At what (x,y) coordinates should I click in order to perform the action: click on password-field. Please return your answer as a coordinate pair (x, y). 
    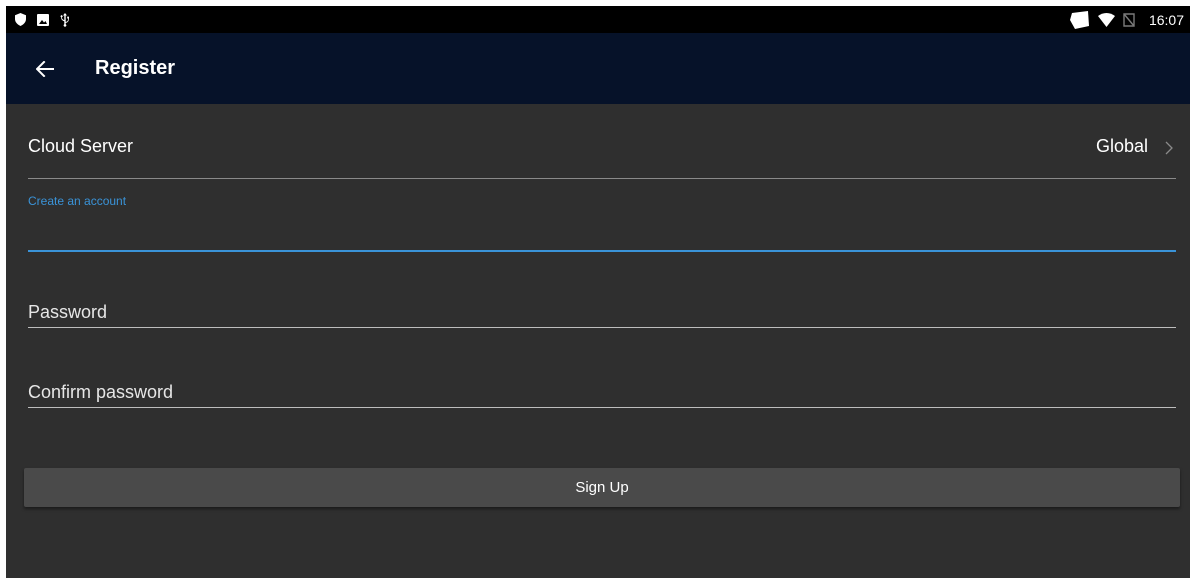
    Looking at the image, I should click on (602, 311).